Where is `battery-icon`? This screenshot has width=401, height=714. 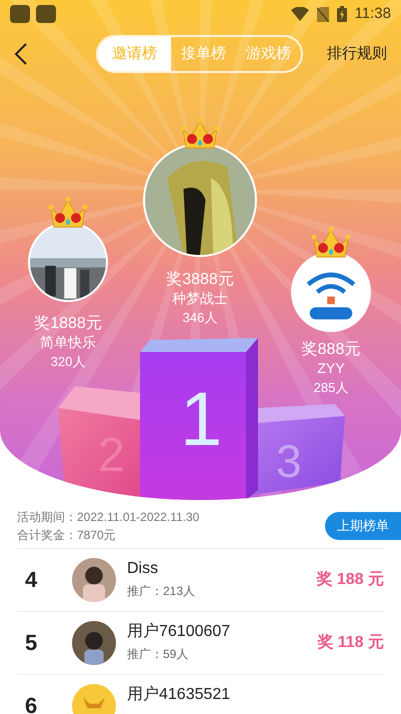
battery-icon is located at coordinates (341, 14).